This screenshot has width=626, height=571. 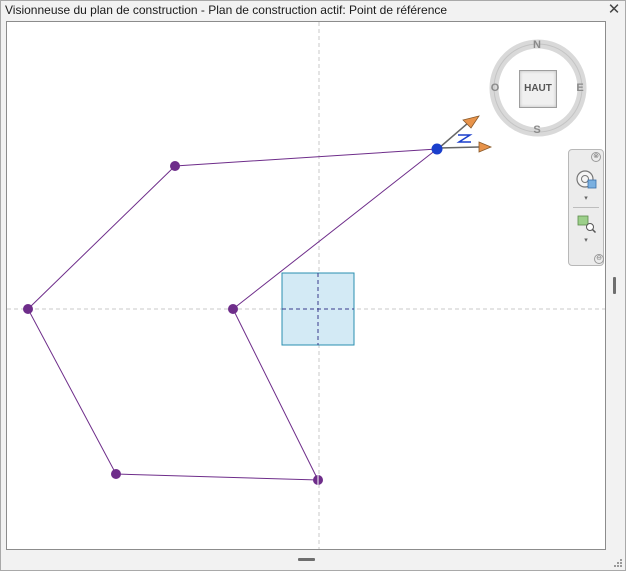 I want to click on steering-wheel-icon, so click(x=587, y=181).